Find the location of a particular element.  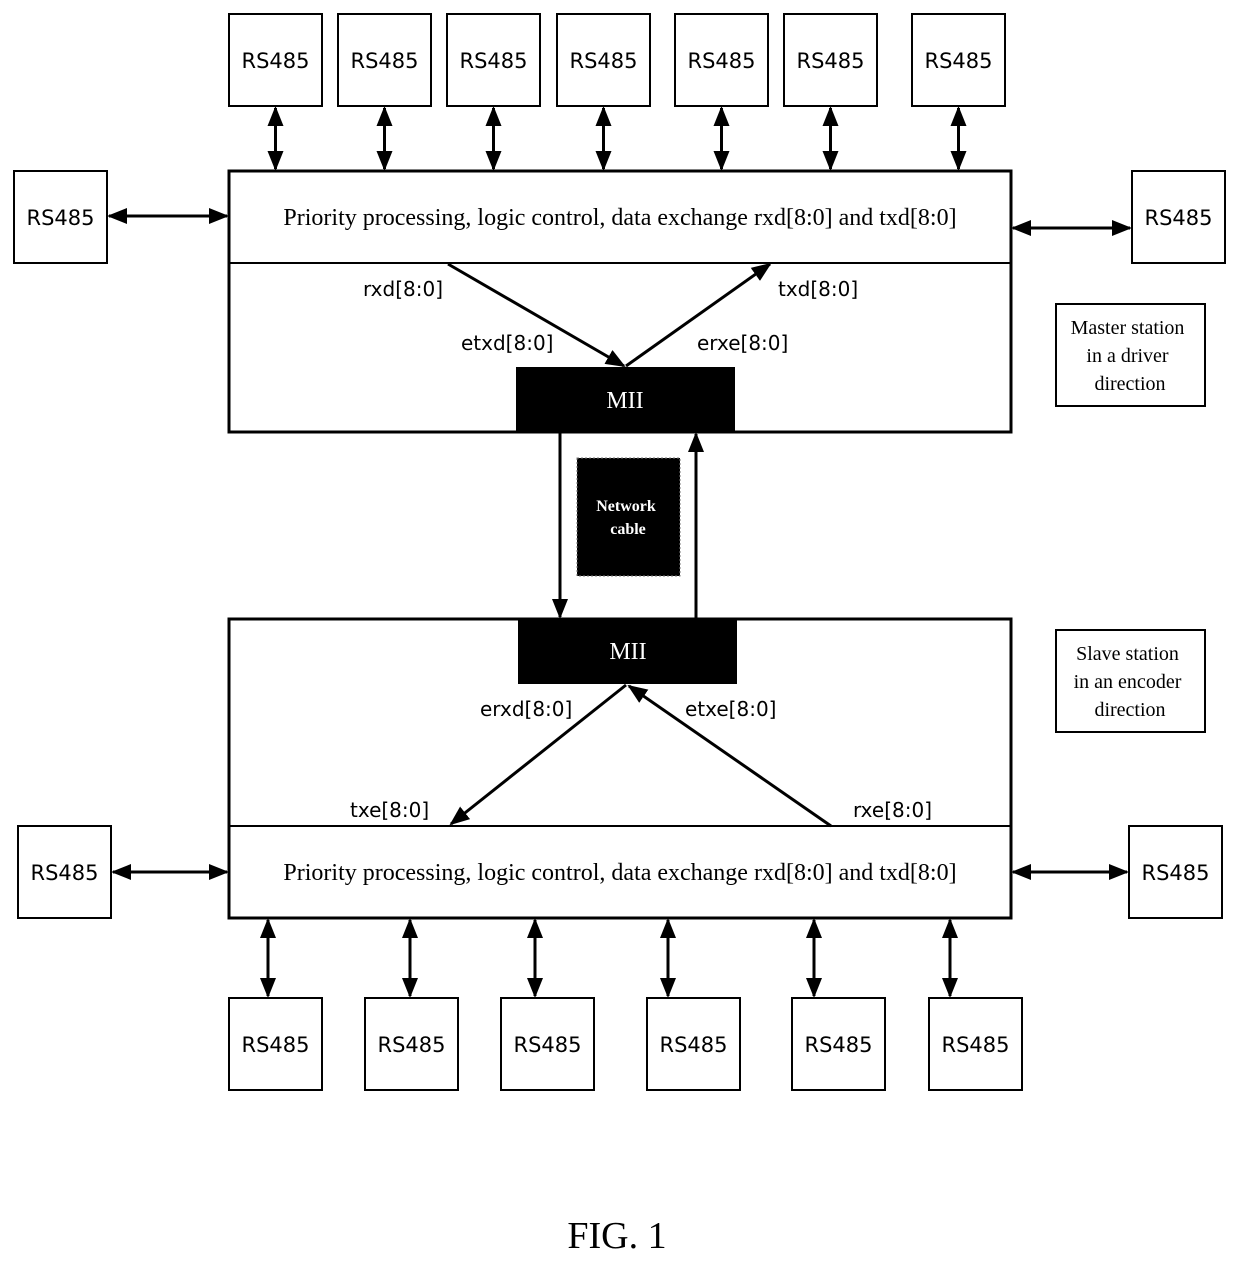

slave-caption-line: direction is located at coordinates (1129, 710).